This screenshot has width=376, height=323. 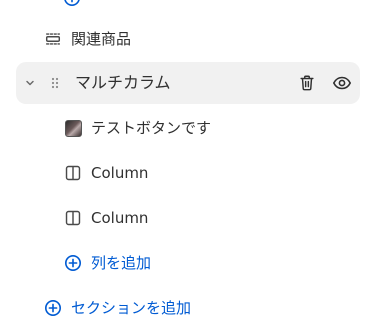 I want to click on trash-icon, so click(x=307, y=83).